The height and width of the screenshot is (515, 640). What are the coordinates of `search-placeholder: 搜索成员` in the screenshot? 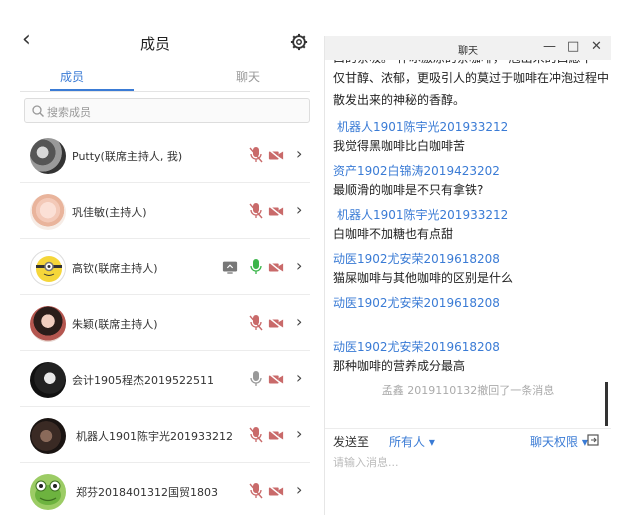 It's located at (69, 112).